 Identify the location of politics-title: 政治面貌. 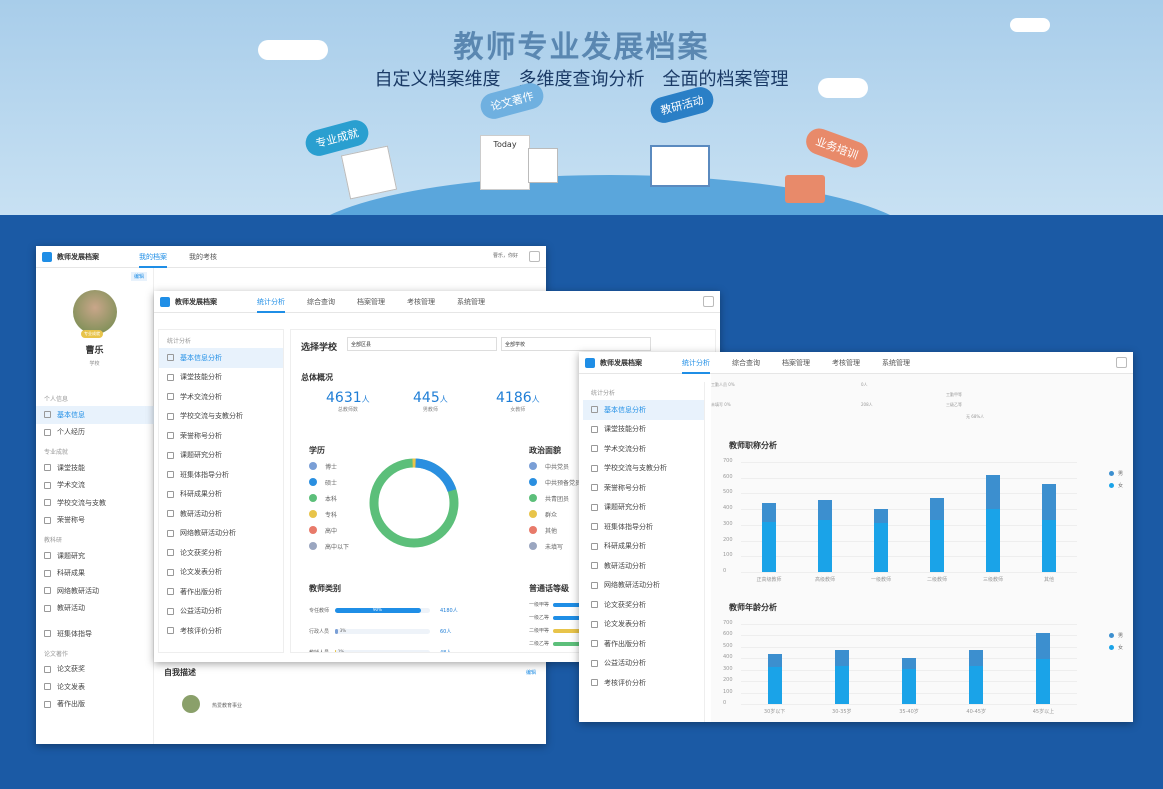
(545, 450).